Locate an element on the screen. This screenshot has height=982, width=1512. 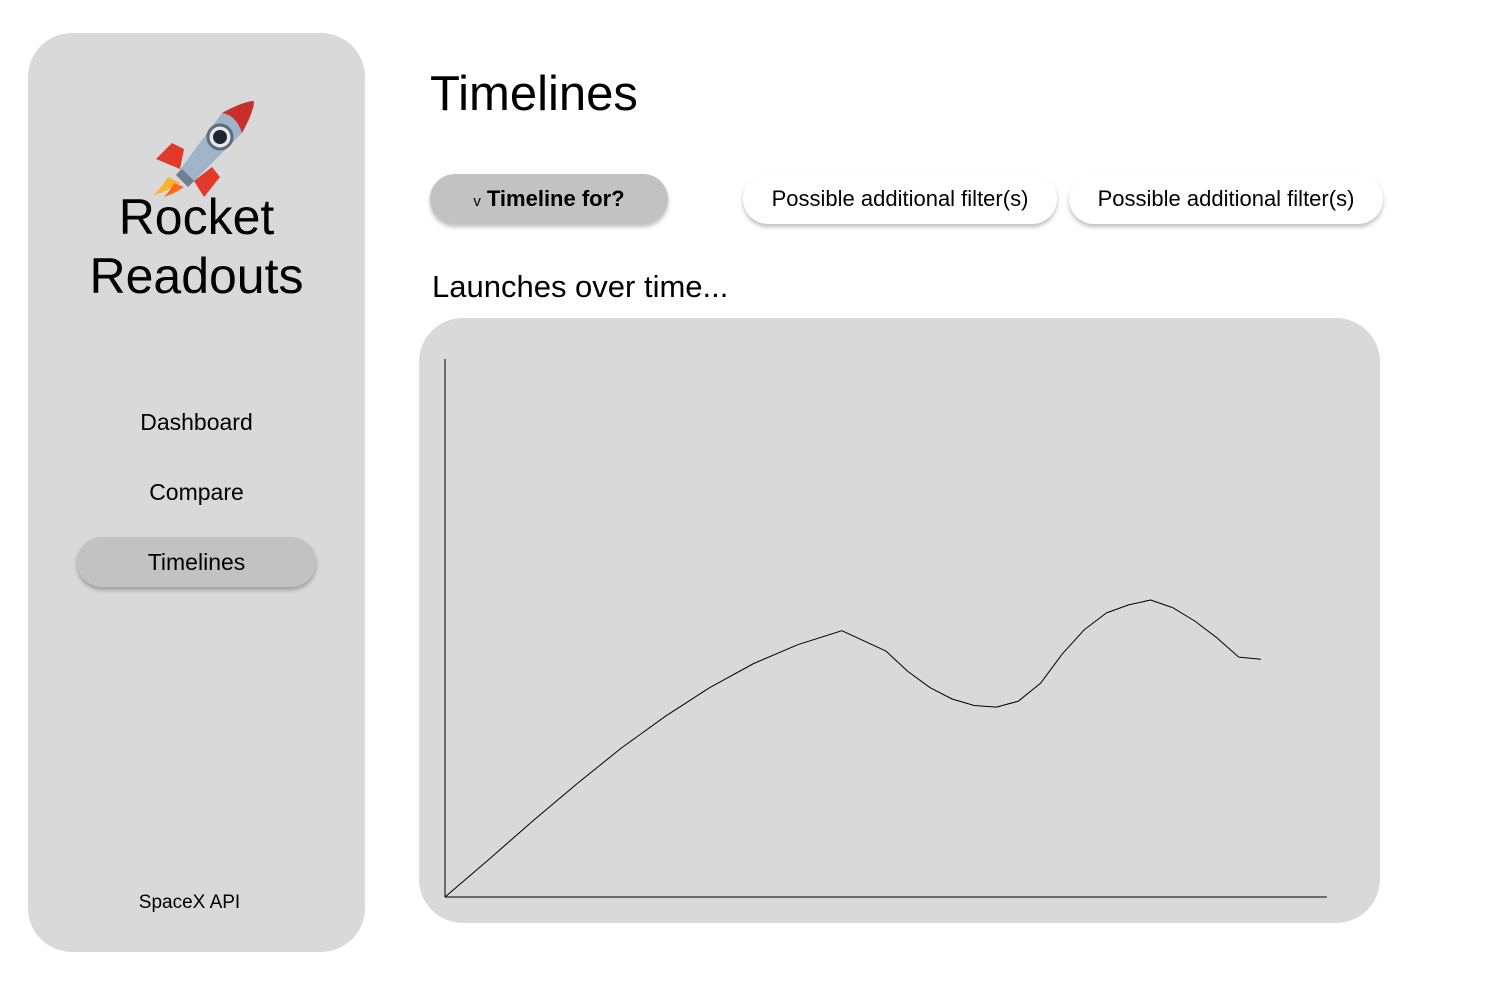
nav-item-timelines: Timelines is located at coordinates (196, 562).